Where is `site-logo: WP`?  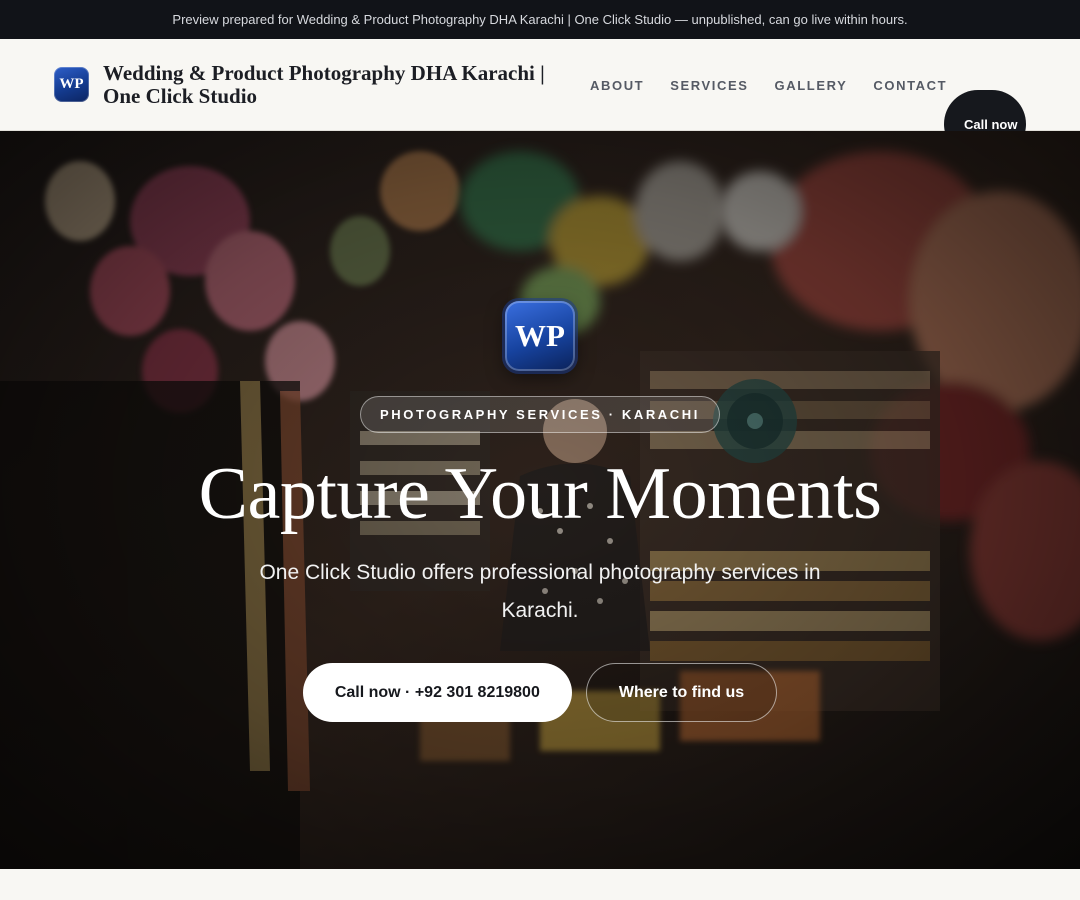 site-logo: WP is located at coordinates (71, 84).